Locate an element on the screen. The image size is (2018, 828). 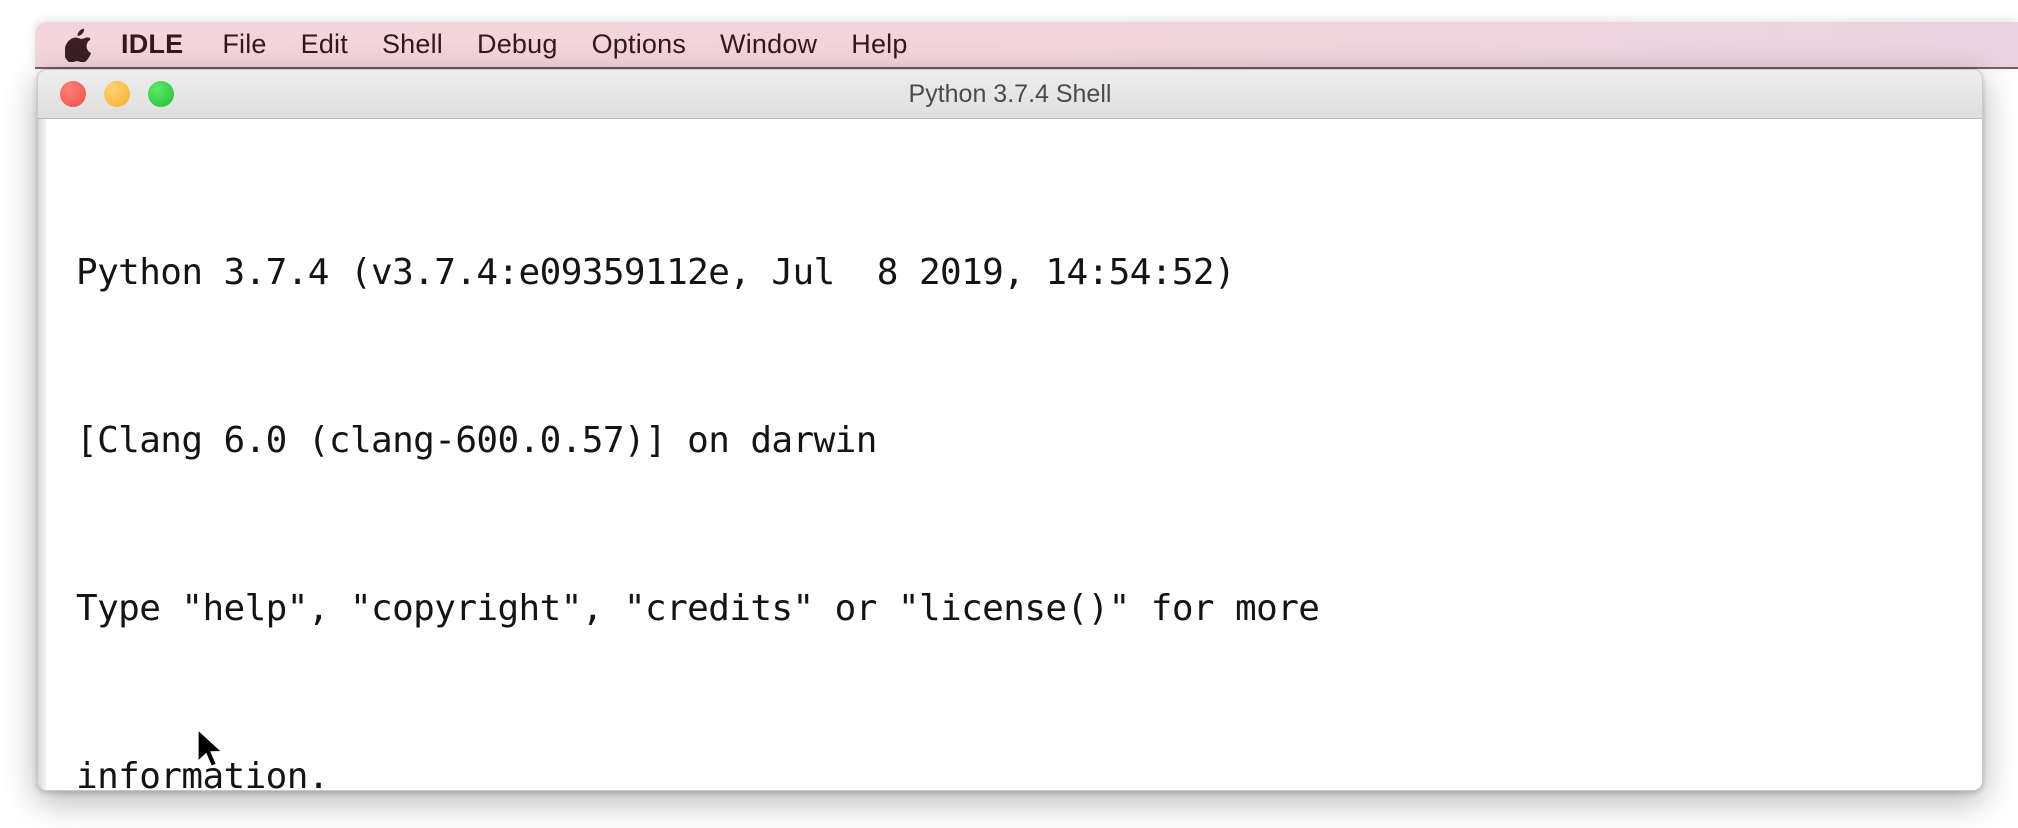
menu-item-debug: Debug is located at coordinates (517, 44).